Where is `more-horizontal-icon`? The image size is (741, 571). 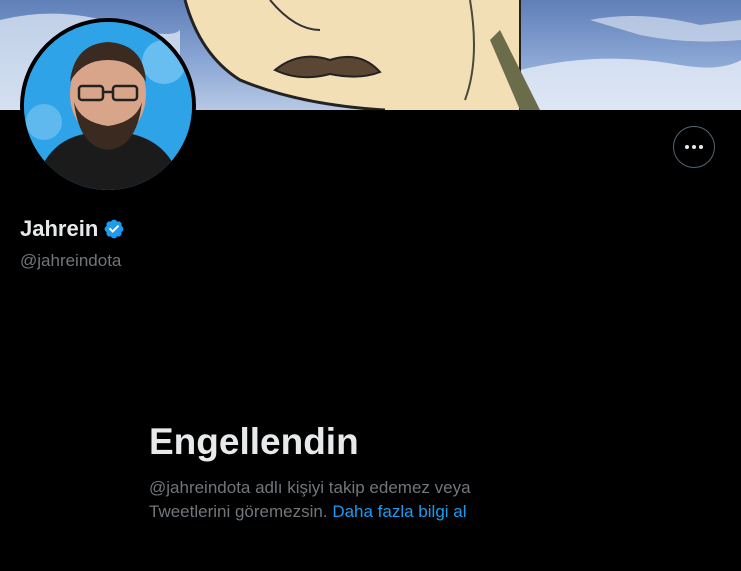
more-horizontal-icon is located at coordinates (694, 147).